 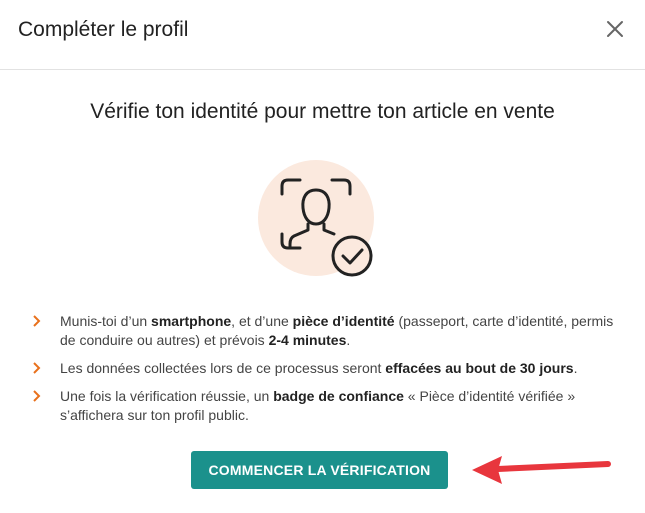 I want to click on close-icon, so click(x=615, y=29).